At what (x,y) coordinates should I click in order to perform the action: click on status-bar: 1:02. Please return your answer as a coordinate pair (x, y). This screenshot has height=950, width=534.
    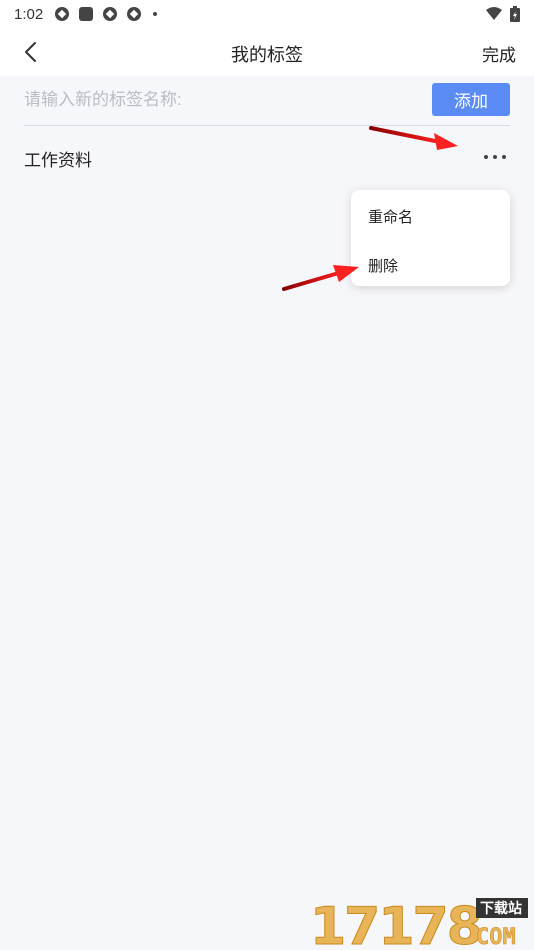
    Looking at the image, I should click on (267, 14).